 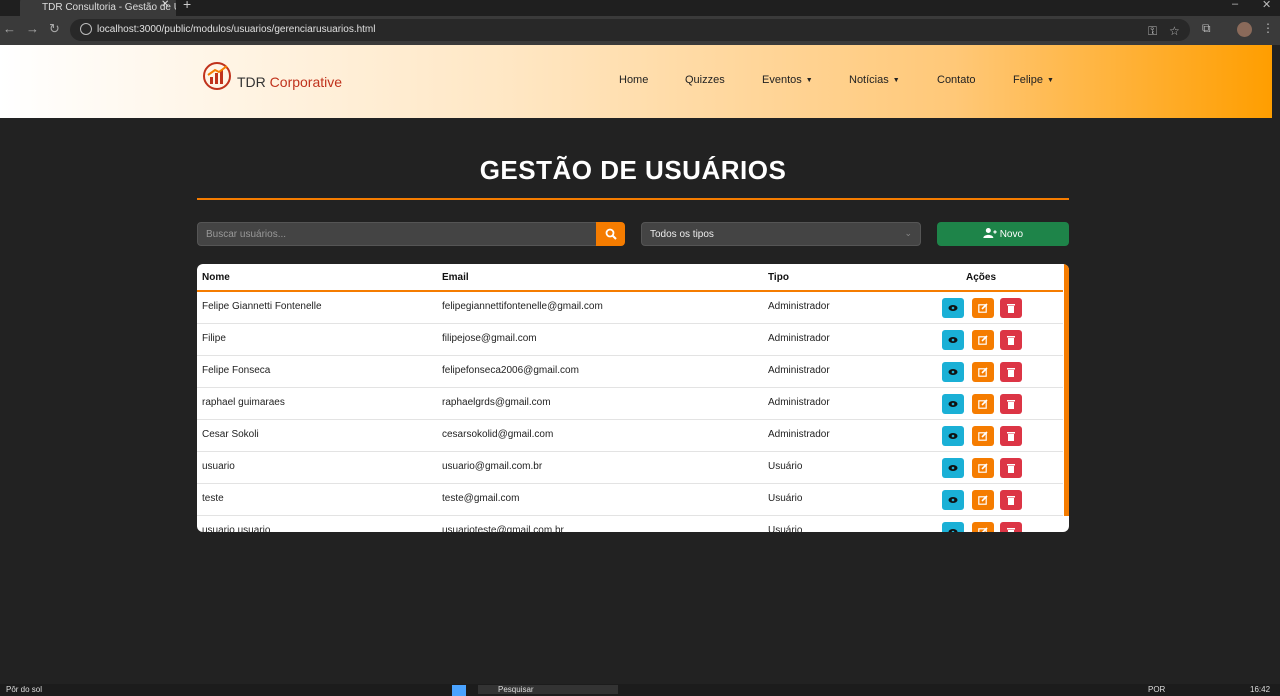 I want to click on nav-contato: Contato, so click(x=956, y=80).